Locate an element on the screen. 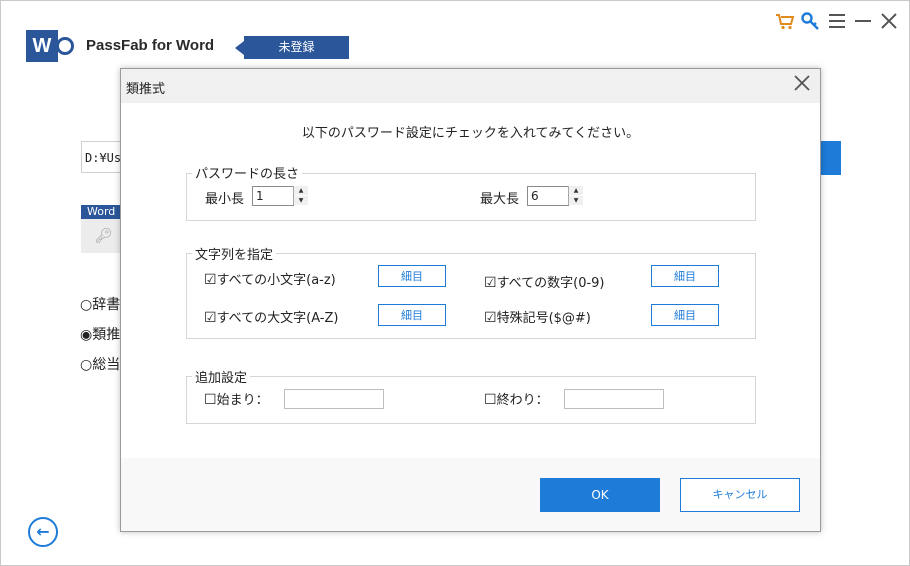 The image size is (910, 566). uppercase-option: ☑すべての大文字(A-Z) is located at coordinates (271, 316).